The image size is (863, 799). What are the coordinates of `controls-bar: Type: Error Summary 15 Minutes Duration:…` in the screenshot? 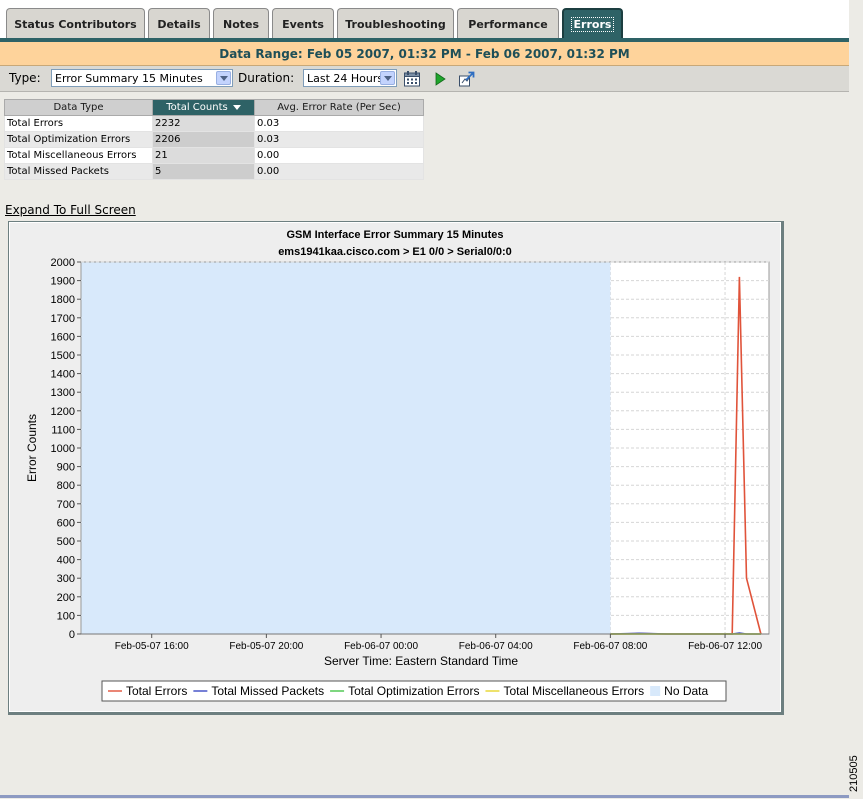 It's located at (424, 79).